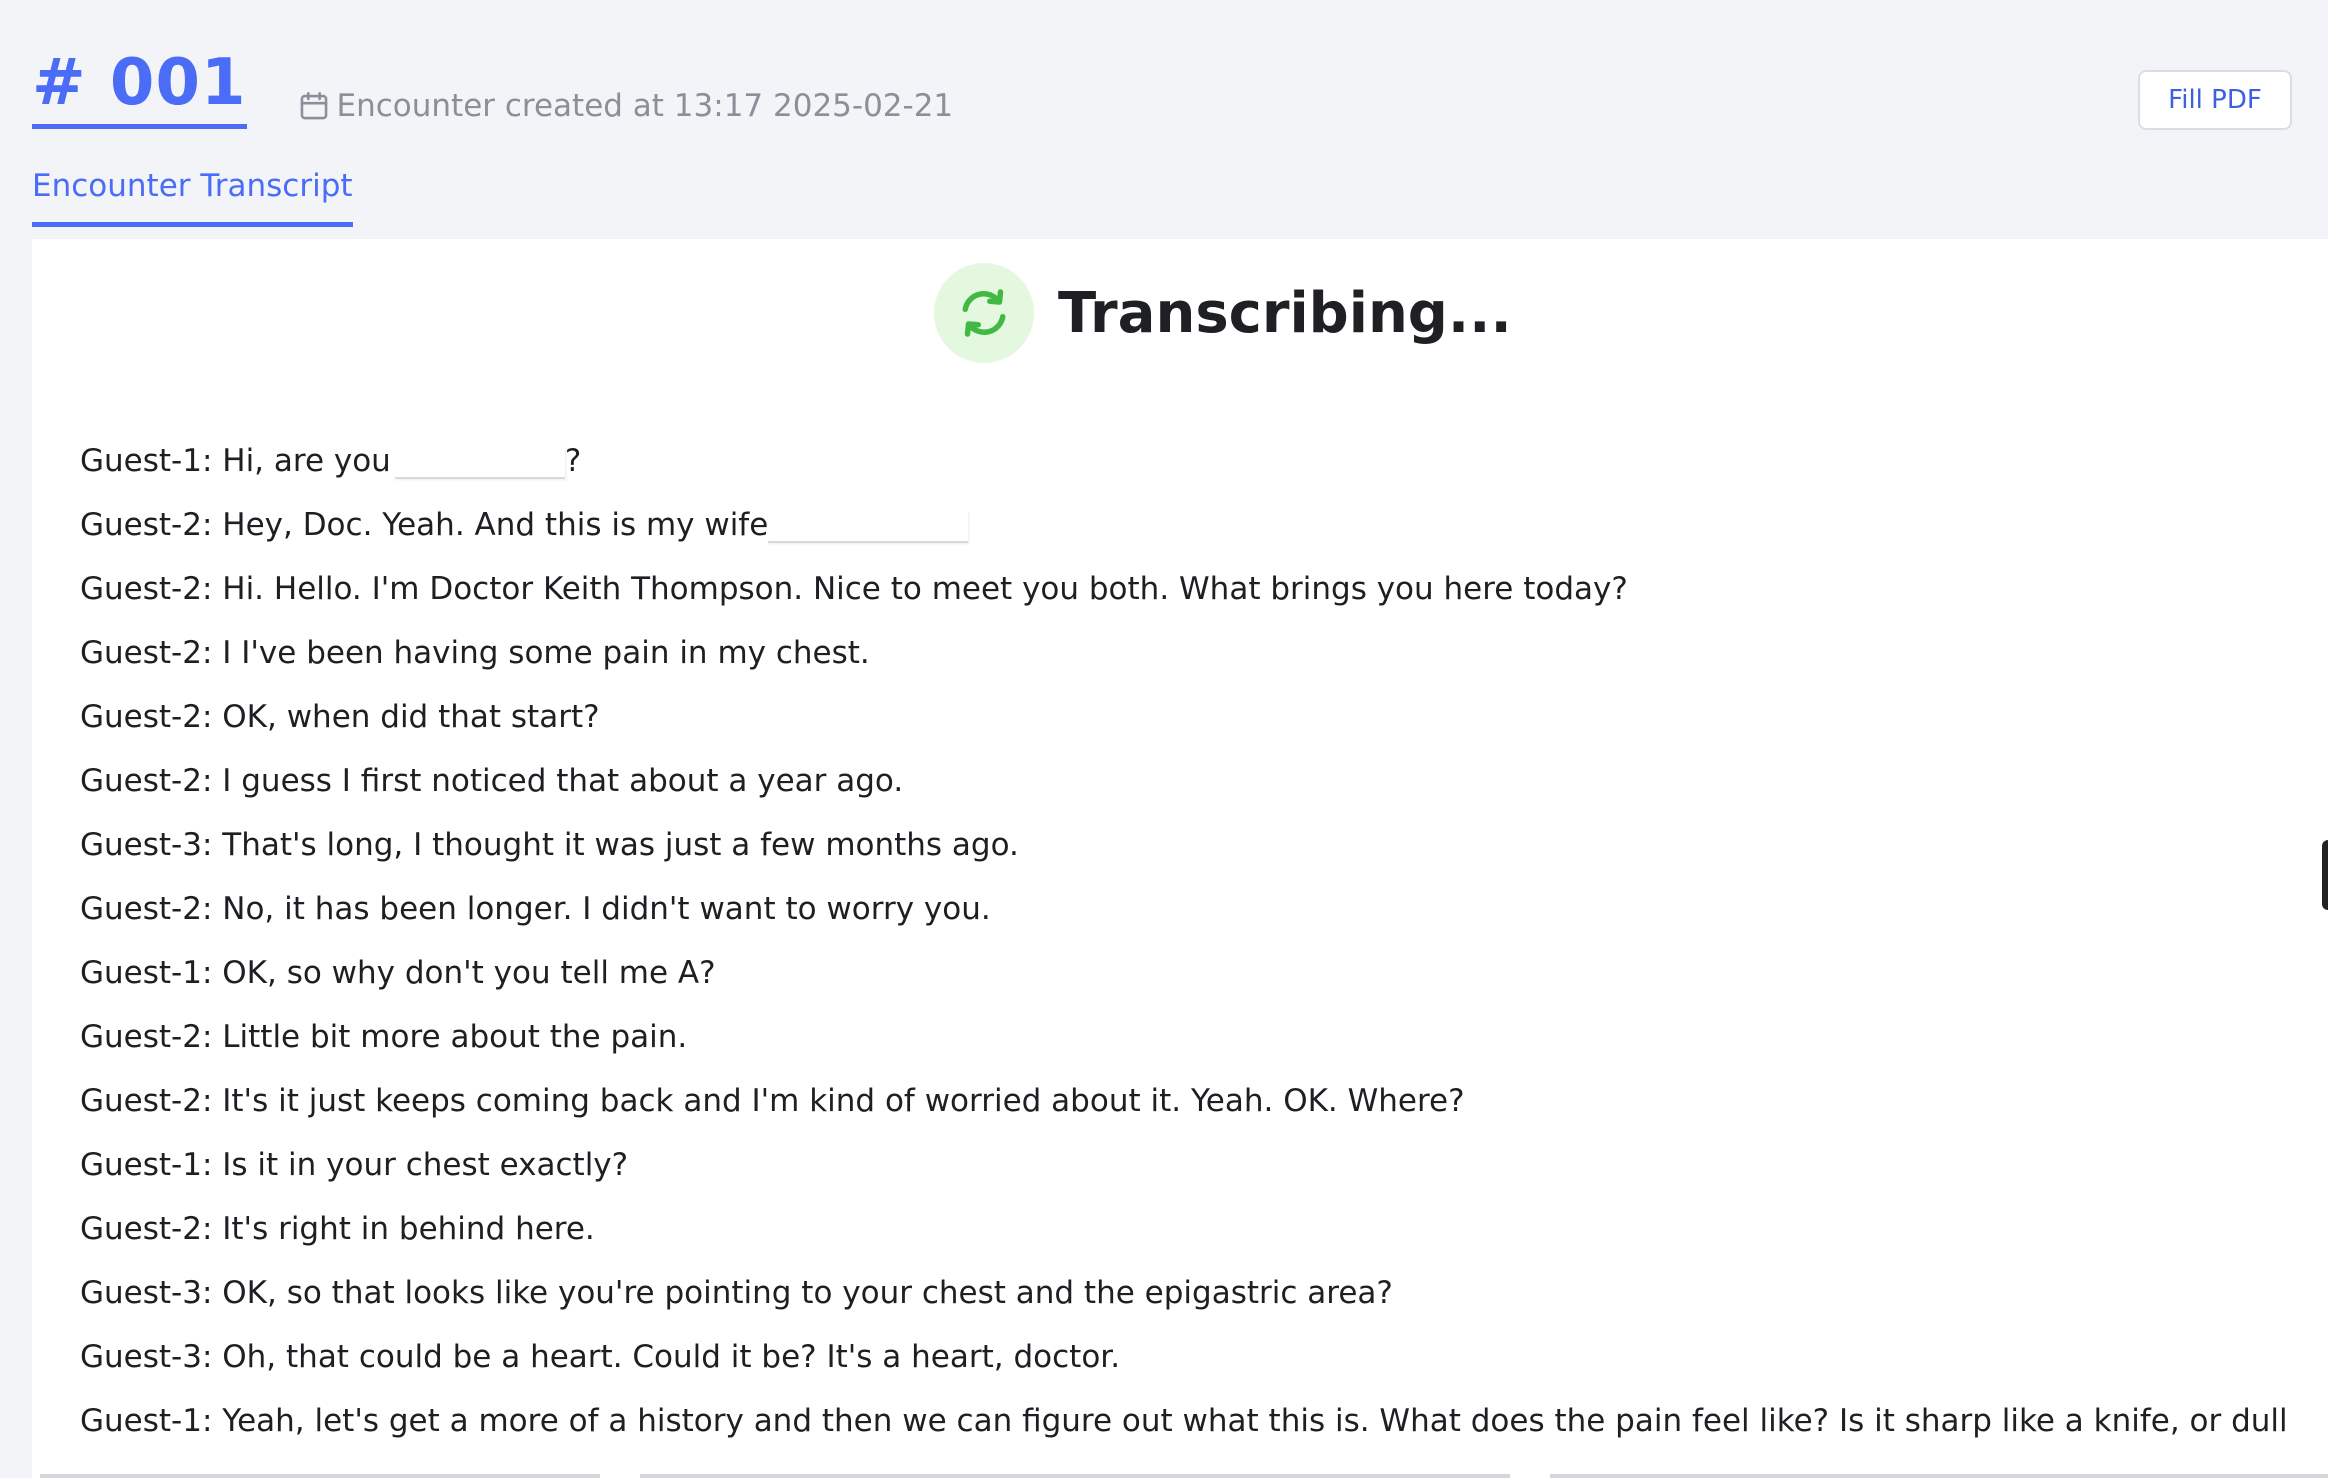 Image resolution: width=2328 pixels, height=1478 pixels. What do you see at coordinates (337, 1229) in the screenshot?
I see `transcript-line: Guest-2: It's right in behind here.` at bounding box center [337, 1229].